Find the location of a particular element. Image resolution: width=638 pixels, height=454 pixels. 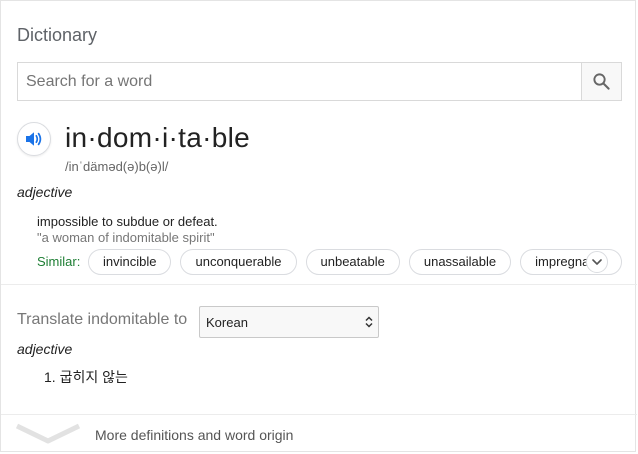

card-title: Dictionary is located at coordinates (57, 35).